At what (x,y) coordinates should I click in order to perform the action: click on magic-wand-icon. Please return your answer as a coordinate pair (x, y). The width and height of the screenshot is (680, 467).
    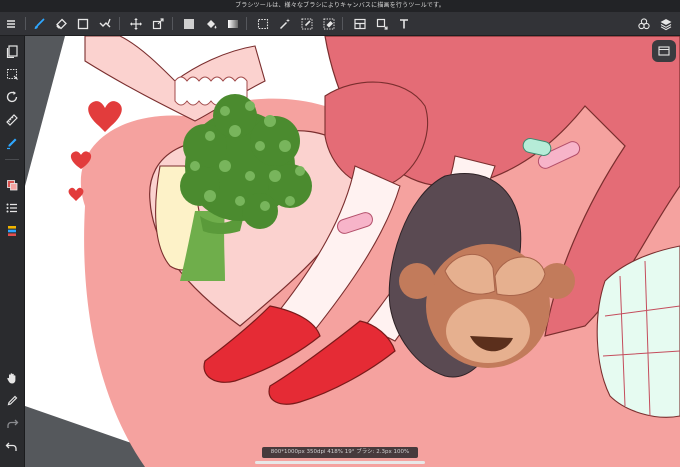
    Looking at the image, I should click on (285, 23).